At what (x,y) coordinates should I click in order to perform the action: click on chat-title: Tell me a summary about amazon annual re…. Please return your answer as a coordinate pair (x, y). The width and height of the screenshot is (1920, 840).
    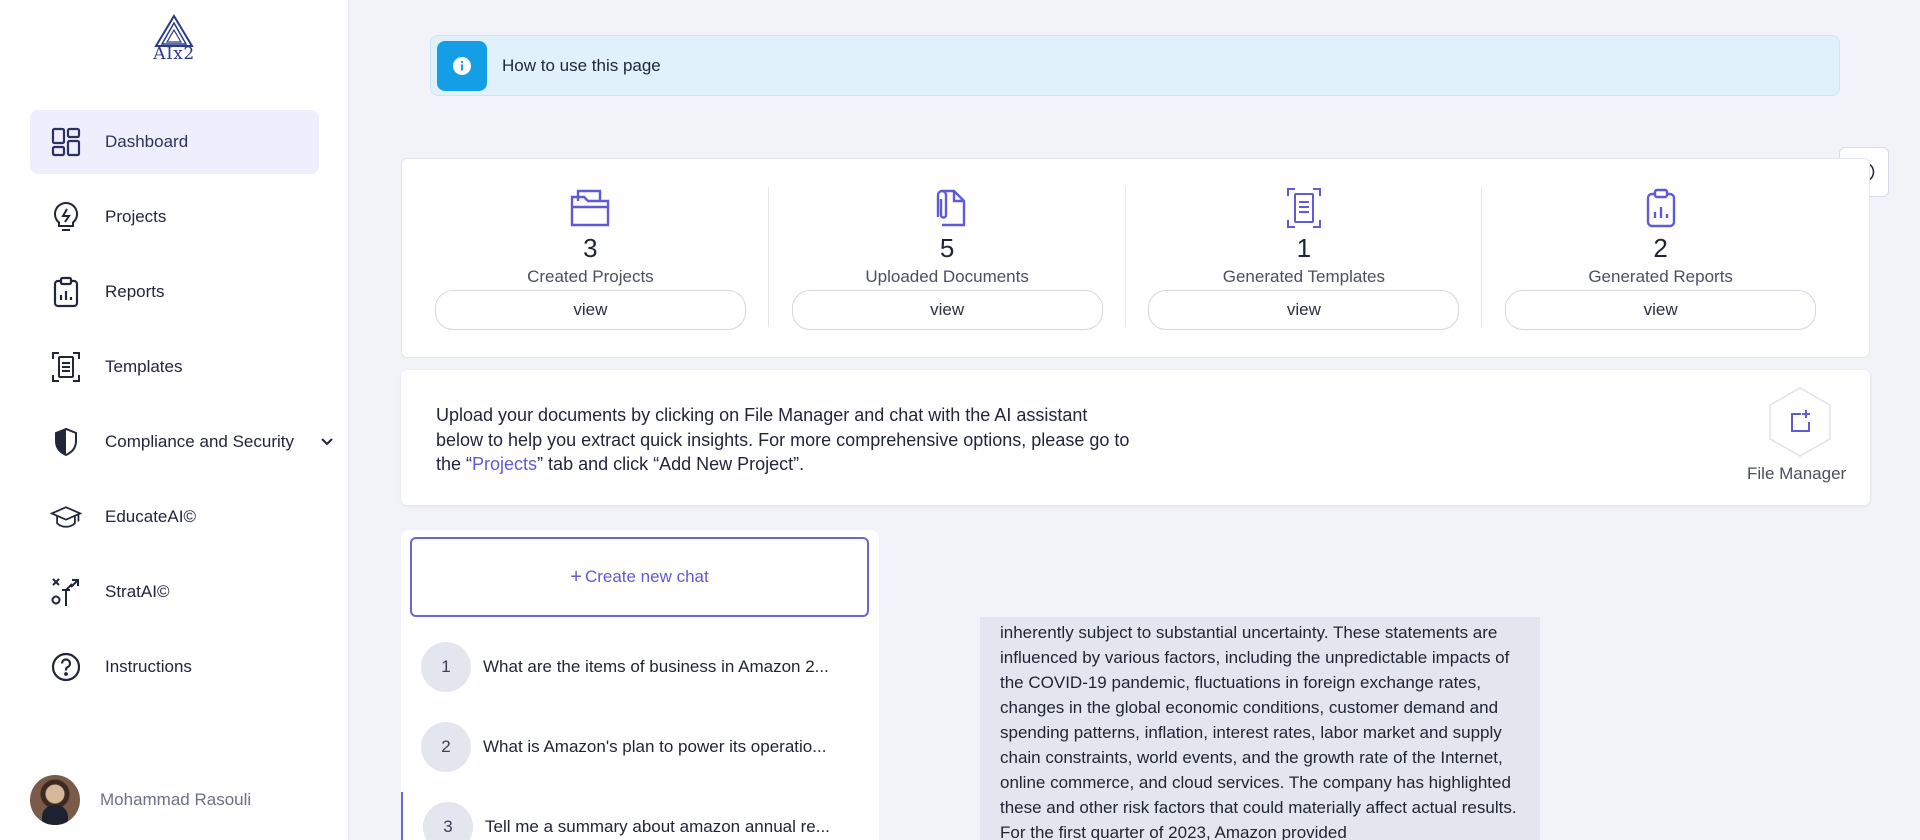
    Looking at the image, I should click on (657, 826).